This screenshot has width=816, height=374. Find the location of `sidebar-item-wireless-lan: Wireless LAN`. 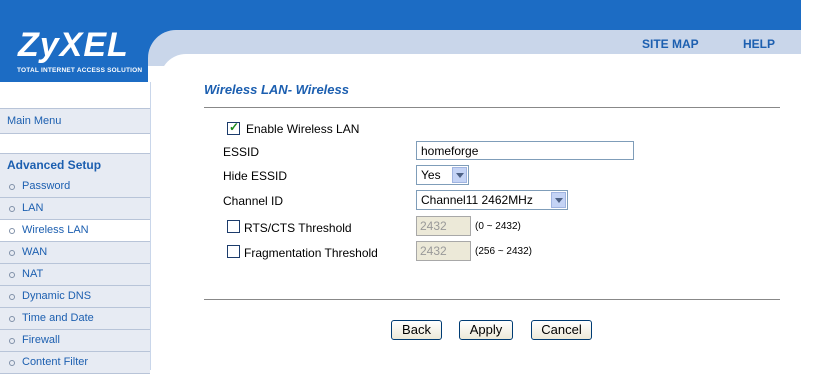

sidebar-item-wireless-lan: Wireless LAN is located at coordinates (75, 231).